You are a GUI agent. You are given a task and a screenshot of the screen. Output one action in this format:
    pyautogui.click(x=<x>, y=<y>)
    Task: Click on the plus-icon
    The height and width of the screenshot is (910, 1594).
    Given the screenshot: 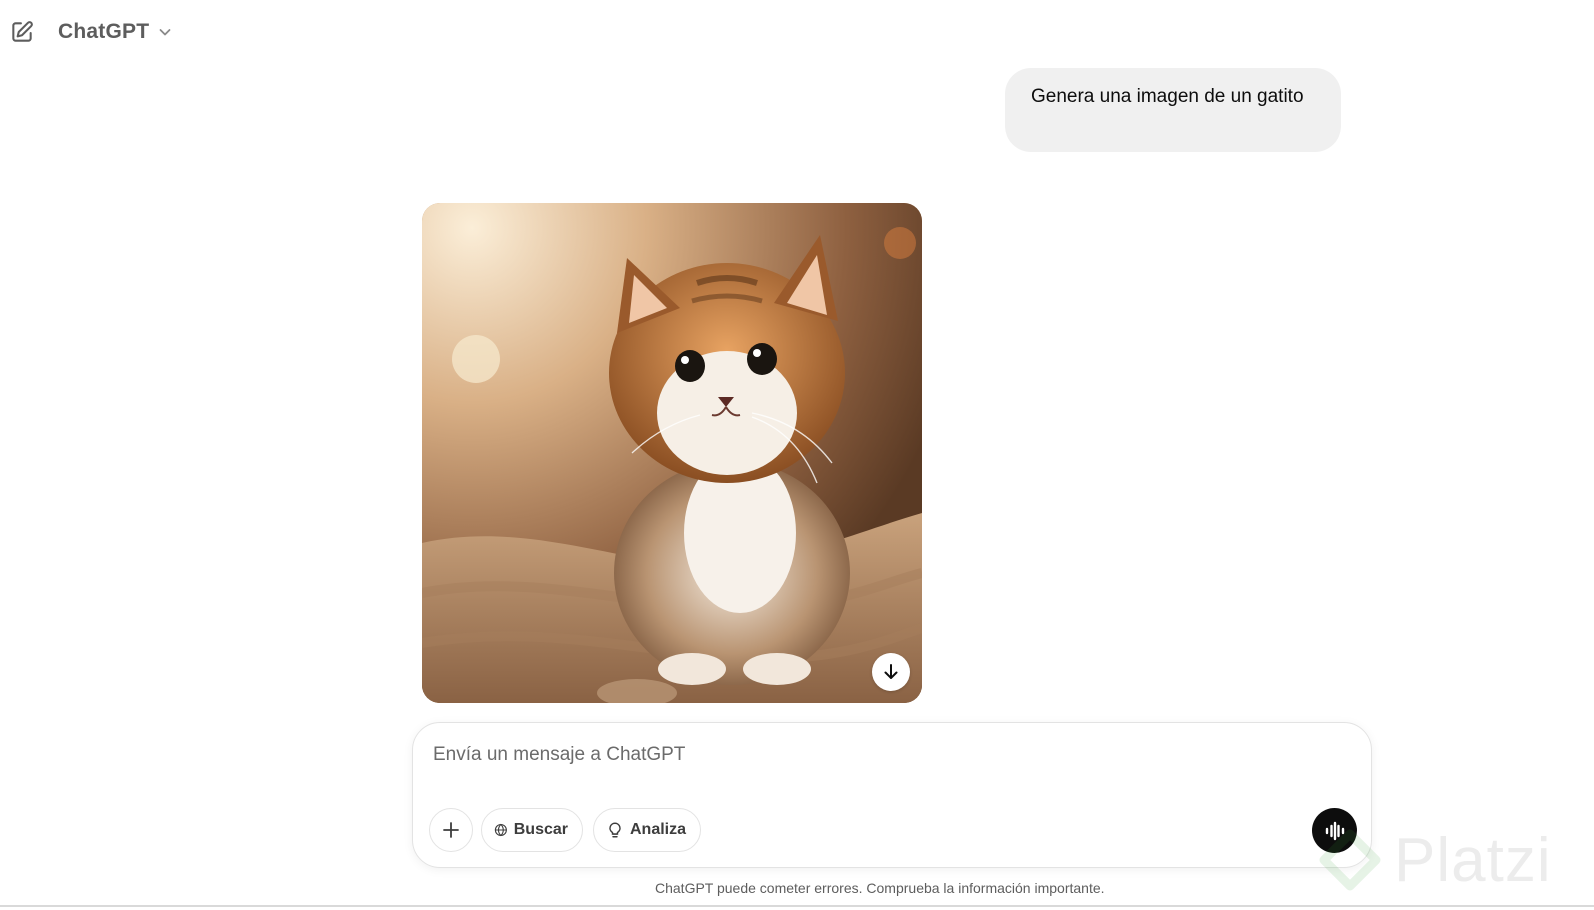 What is the action you would take?
    pyautogui.click(x=451, y=830)
    